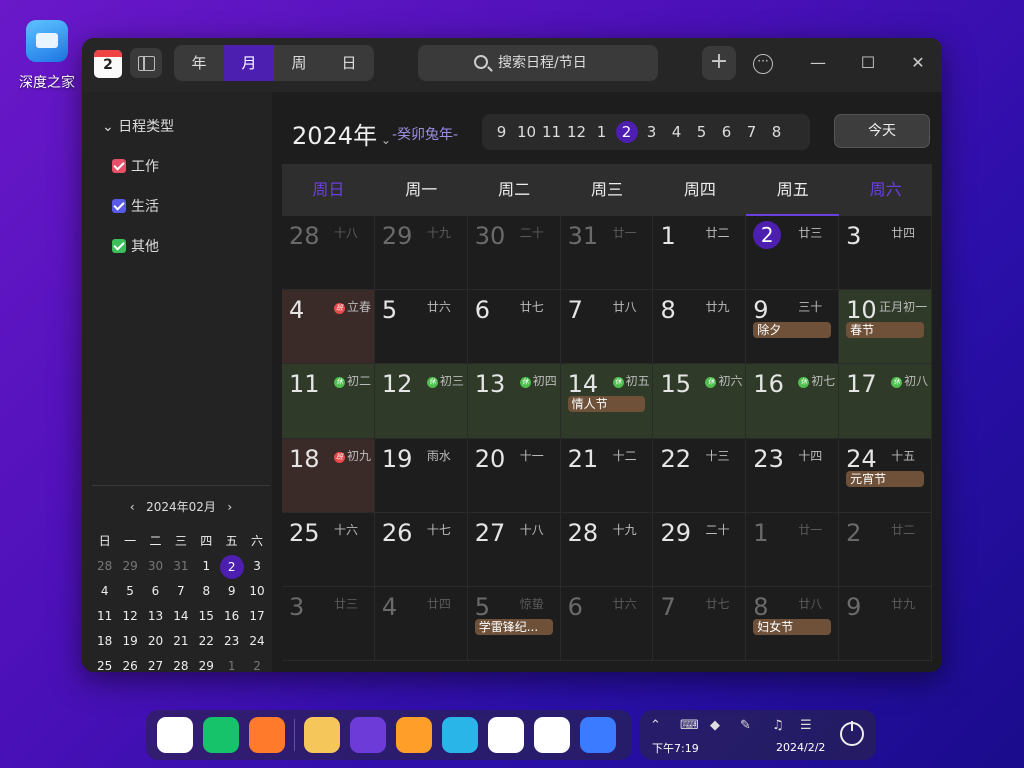 The image size is (1024, 768). I want to click on day-cell: 15 休初六, so click(700, 401).